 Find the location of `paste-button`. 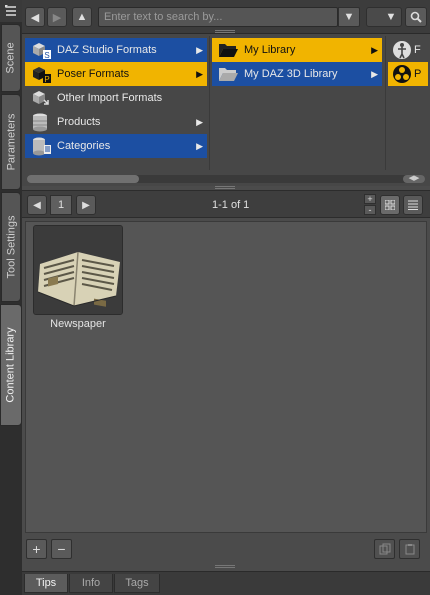

paste-button is located at coordinates (409, 549).